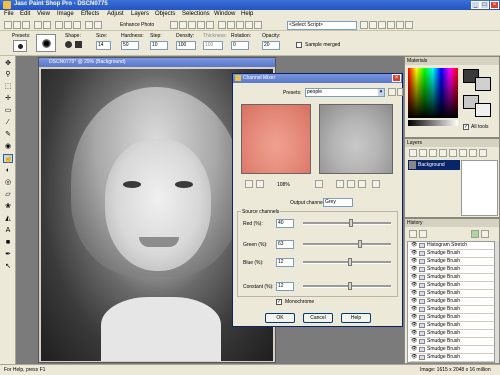 The height and width of the screenshot is (375, 500). Describe the element at coordinates (285, 244) in the screenshot. I see `green-input: 63` at that location.